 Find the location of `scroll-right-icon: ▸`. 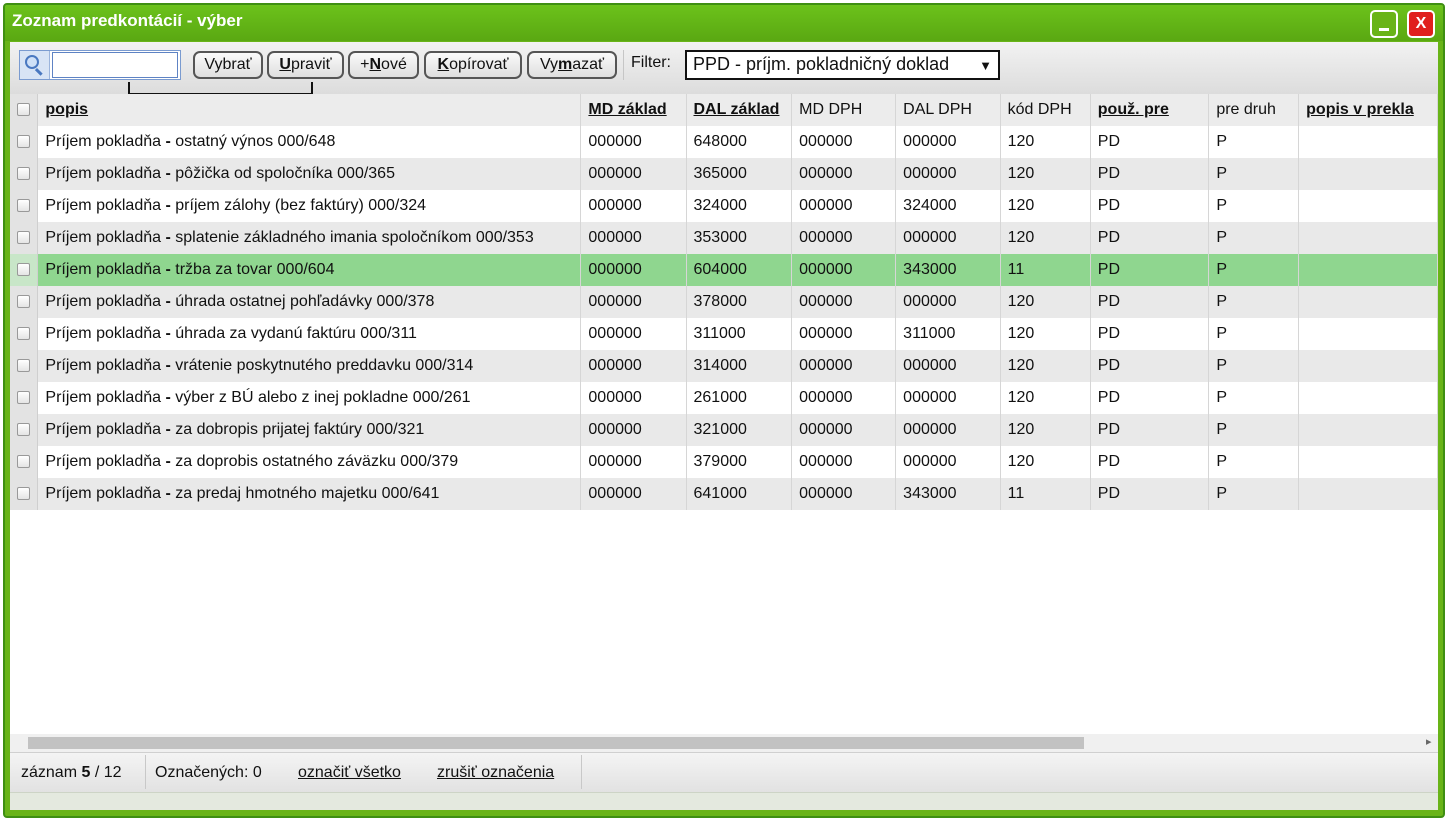

scroll-right-icon: ▸ is located at coordinates (1429, 741).